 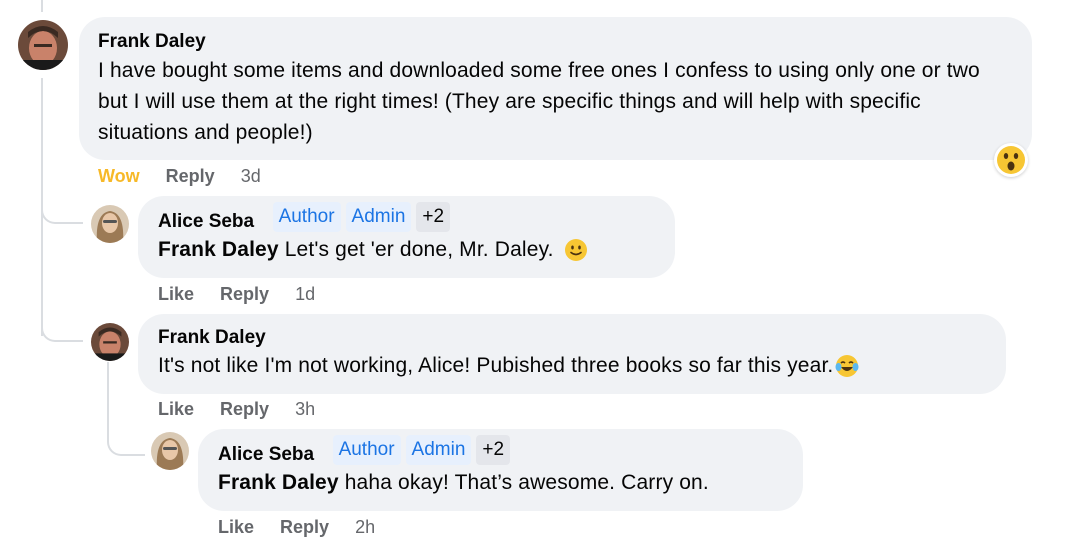 What do you see at coordinates (305, 409) in the screenshot?
I see `comment-timestamp: 3h` at bounding box center [305, 409].